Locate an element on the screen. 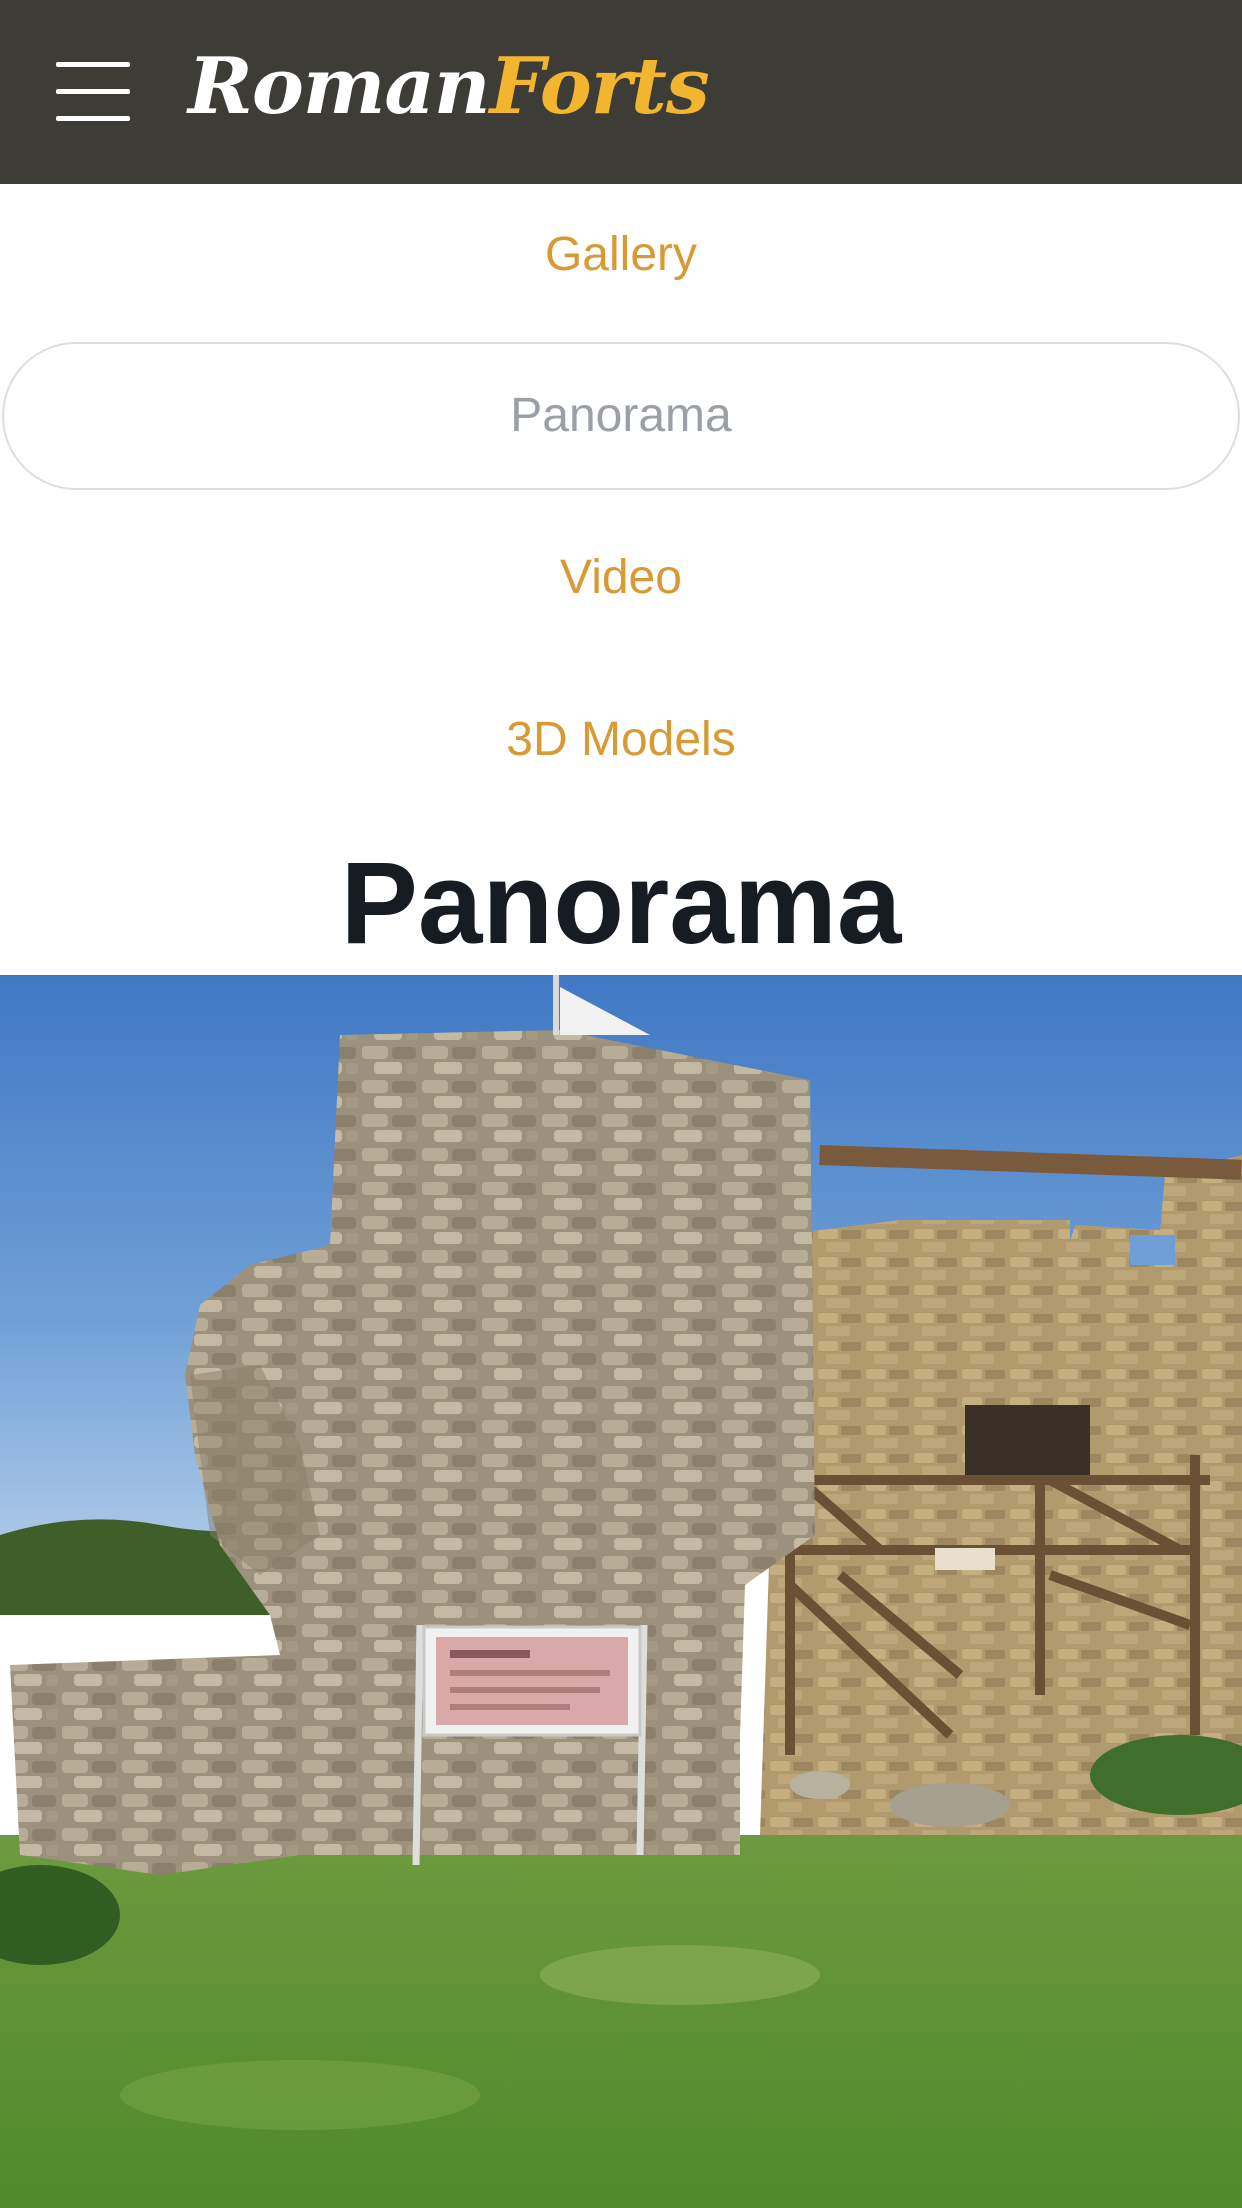 The height and width of the screenshot is (2208, 1242). nav-link-video: Video is located at coordinates (621, 578).